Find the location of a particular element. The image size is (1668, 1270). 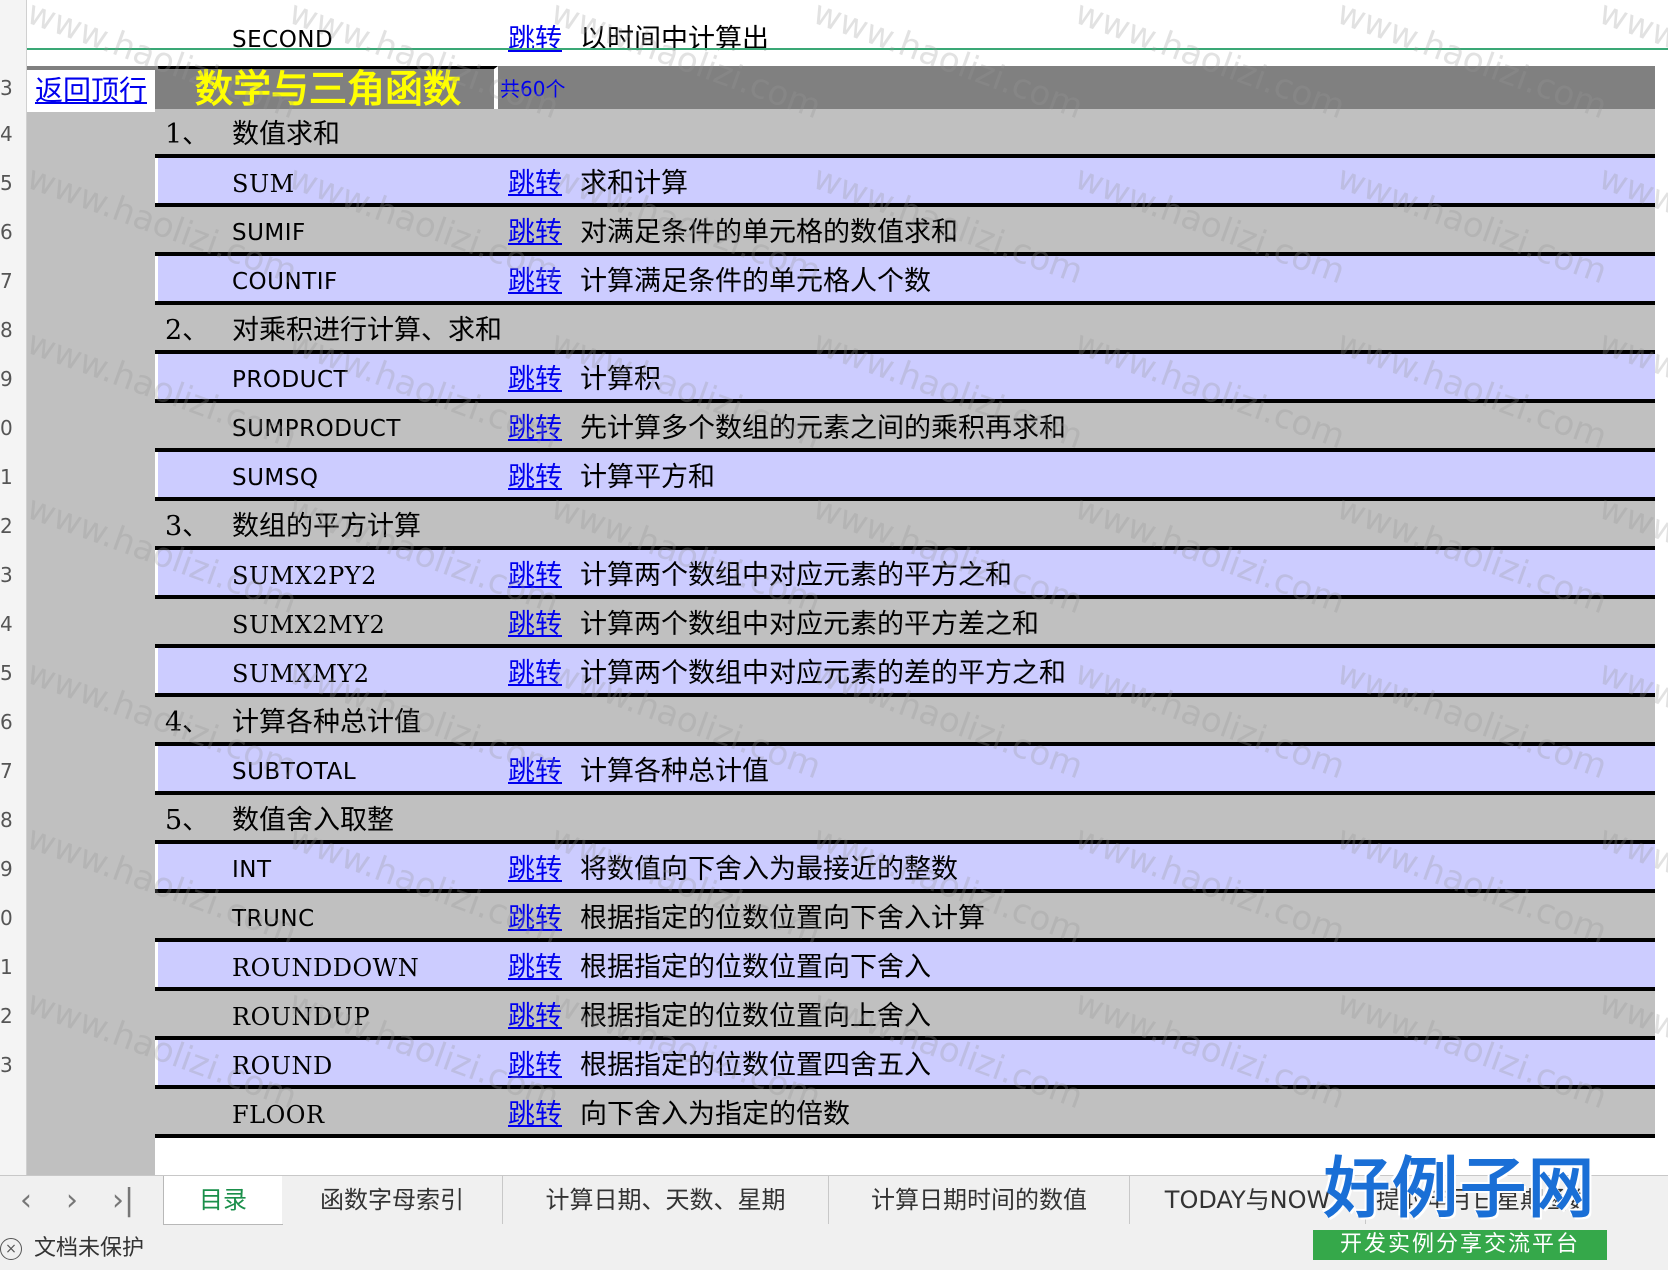

function-row: SUM 跳转 求和计算 is located at coordinates (905, 182).